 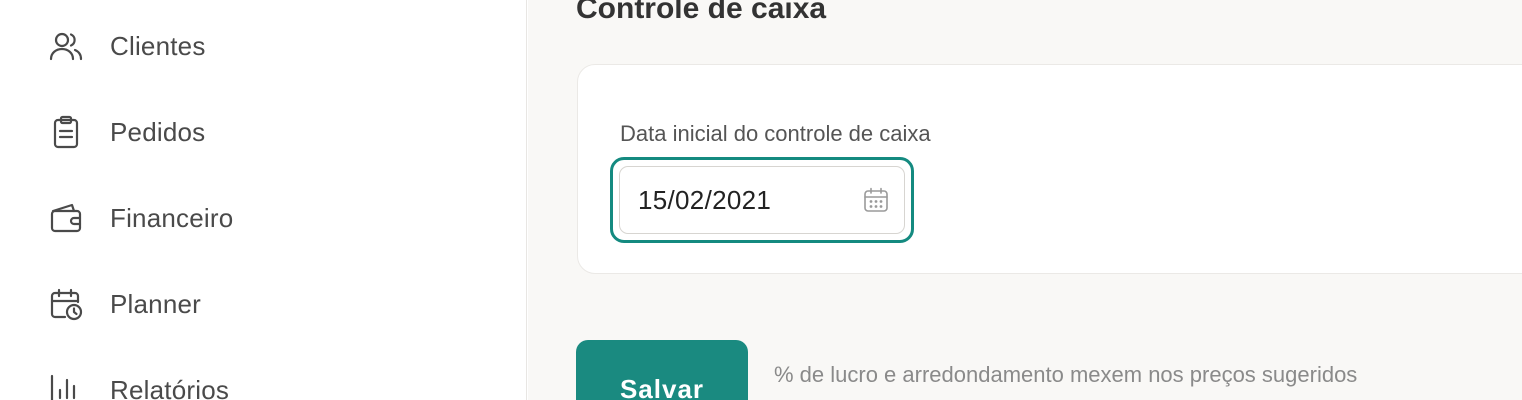 I want to click on date-input-focus-ring: 15/02/2021, so click(x=762, y=200).